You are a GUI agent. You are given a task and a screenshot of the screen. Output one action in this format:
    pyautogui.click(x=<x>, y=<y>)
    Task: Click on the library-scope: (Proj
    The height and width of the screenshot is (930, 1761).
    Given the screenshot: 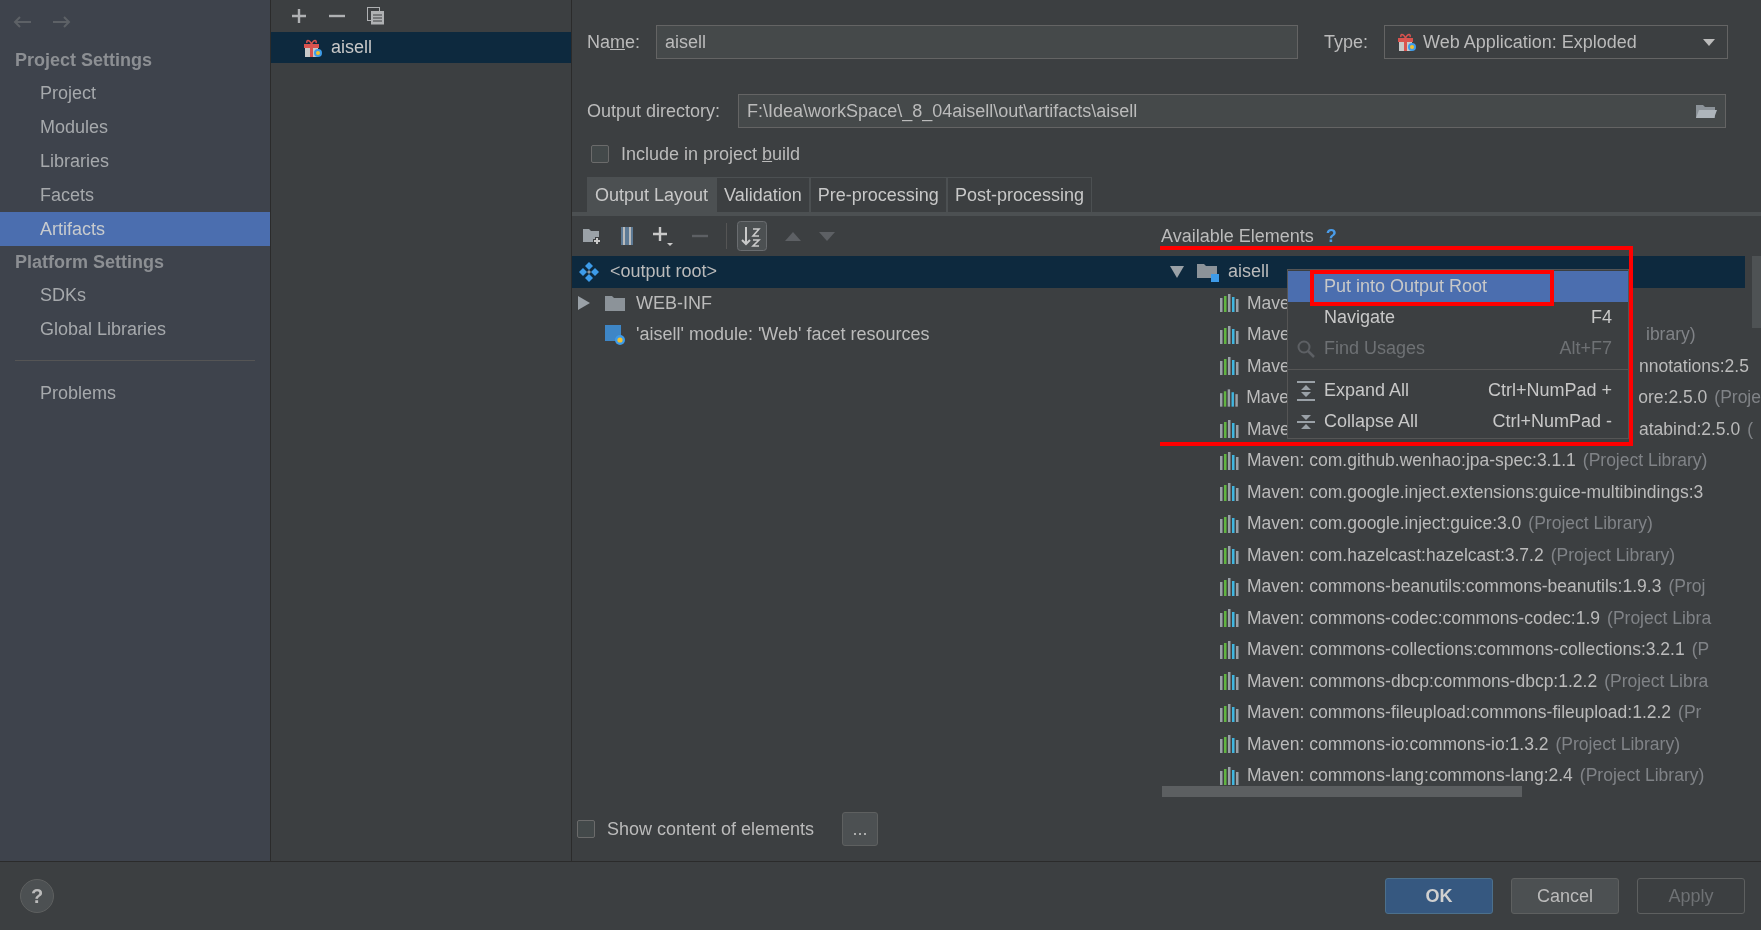 What is the action you would take?
    pyautogui.click(x=1687, y=587)
    